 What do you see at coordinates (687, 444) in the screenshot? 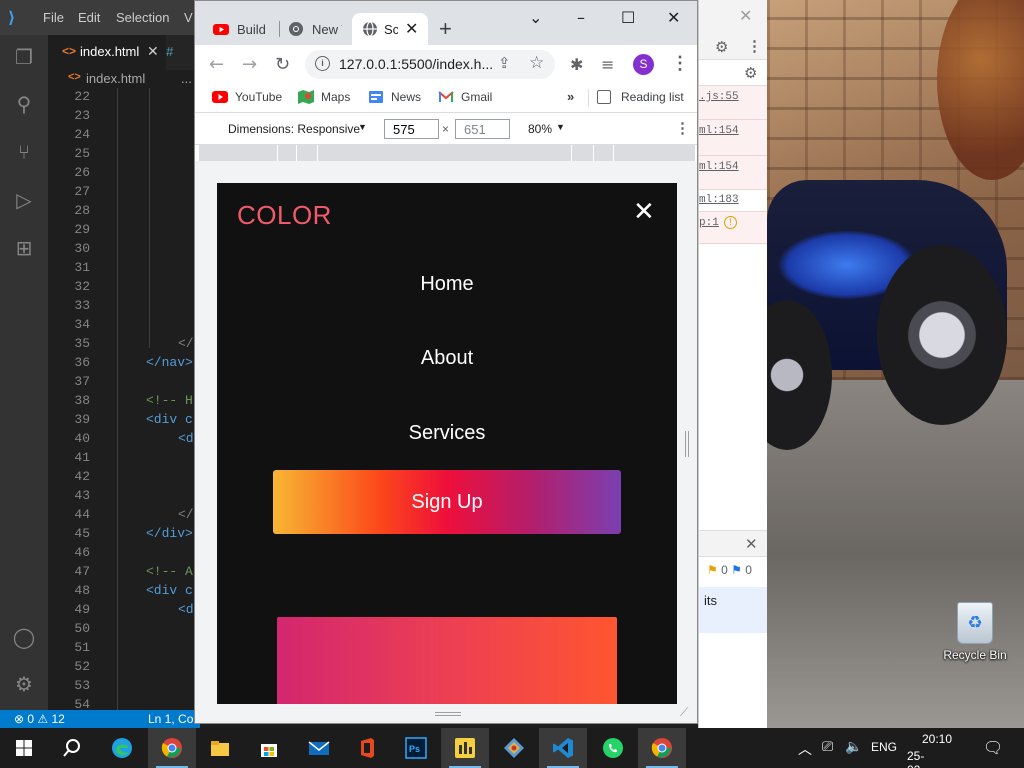
I see `resize-handle-right` at bounding box center [687, 444].